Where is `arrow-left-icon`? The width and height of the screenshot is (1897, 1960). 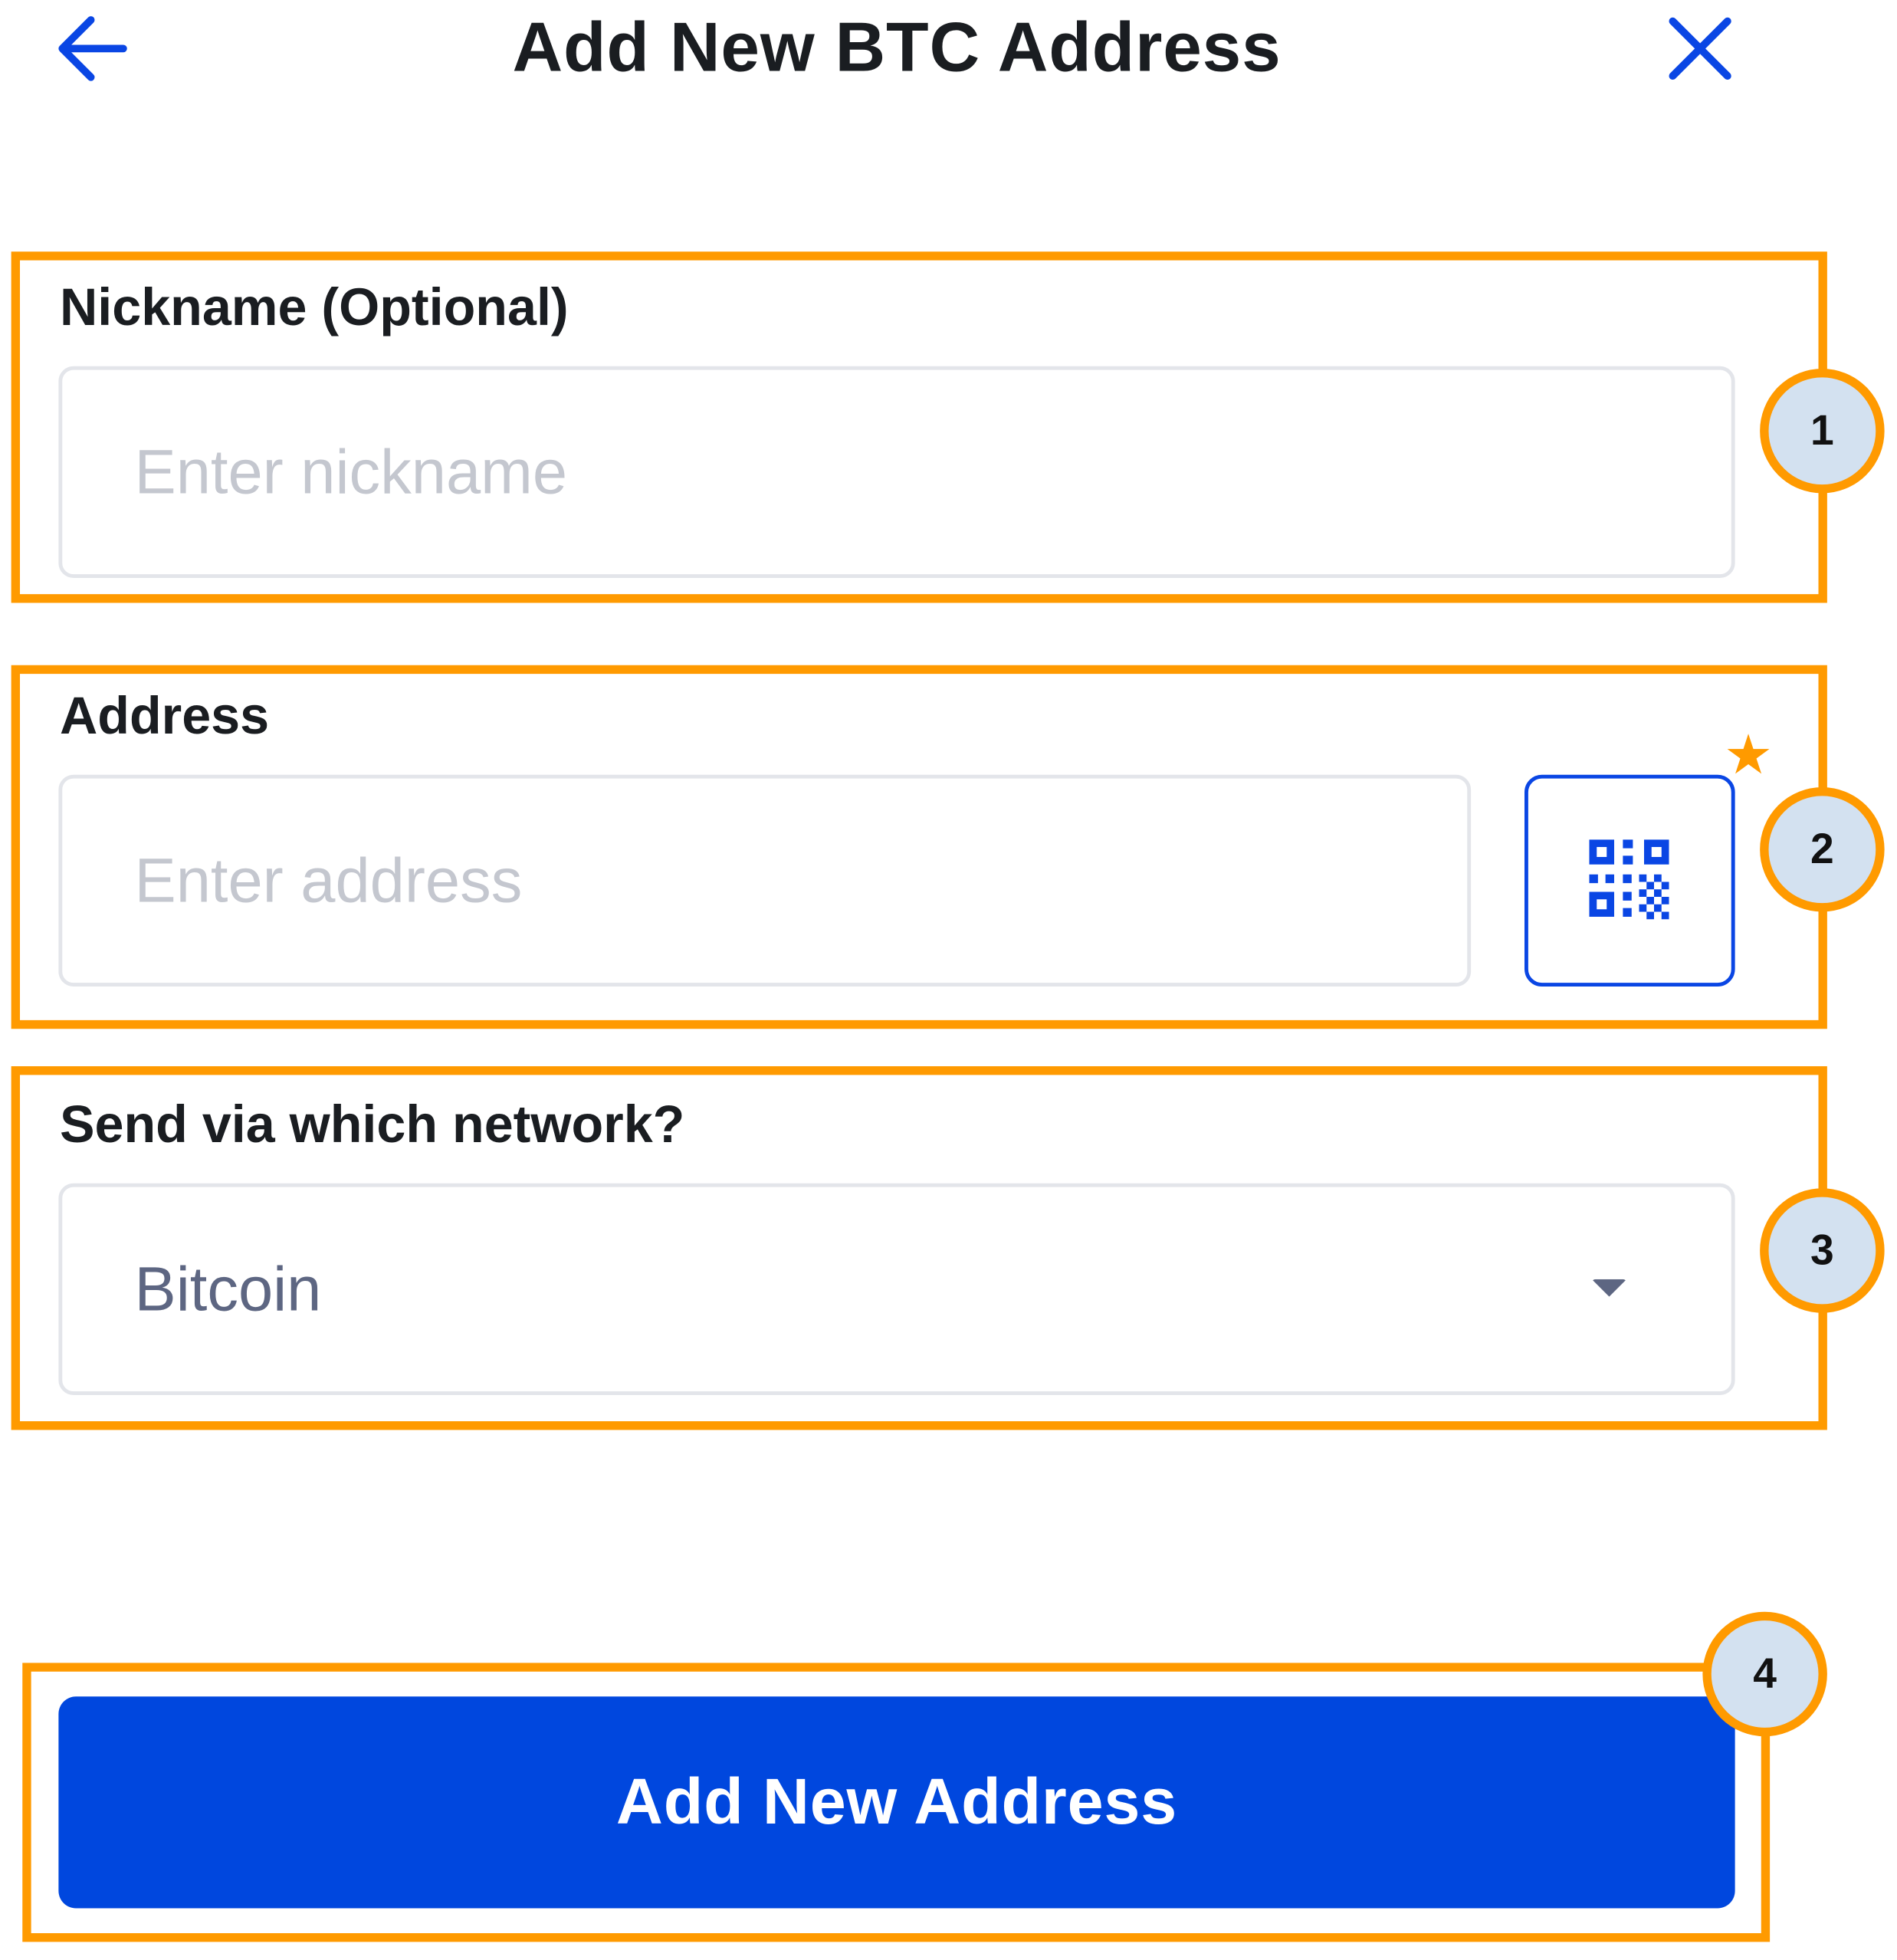 arrow-left-icon is located at coordinates (92, 48).